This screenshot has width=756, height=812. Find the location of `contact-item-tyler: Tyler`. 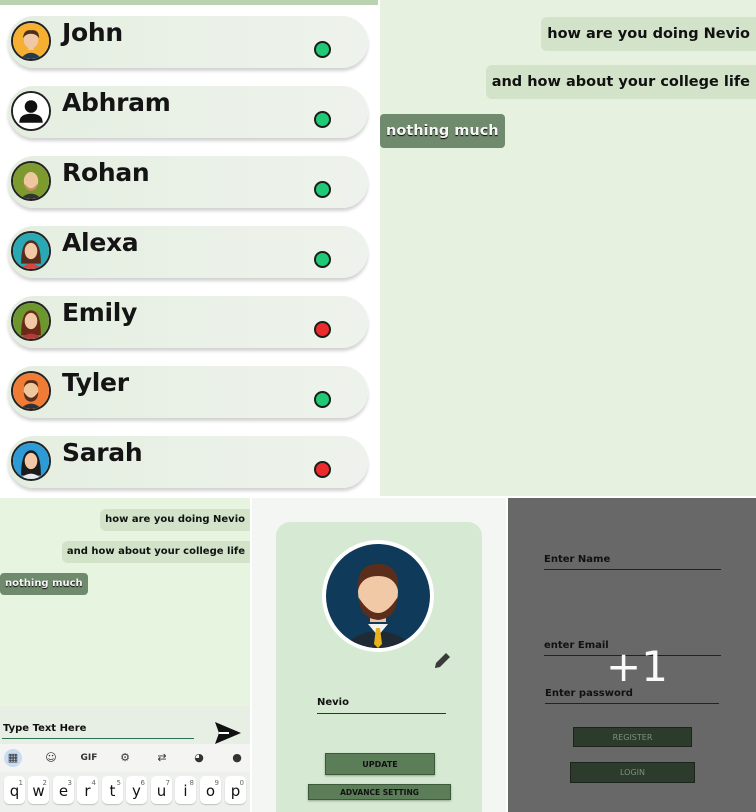

contact-item-tyler: Tyler is located at coordinates (188, 392).